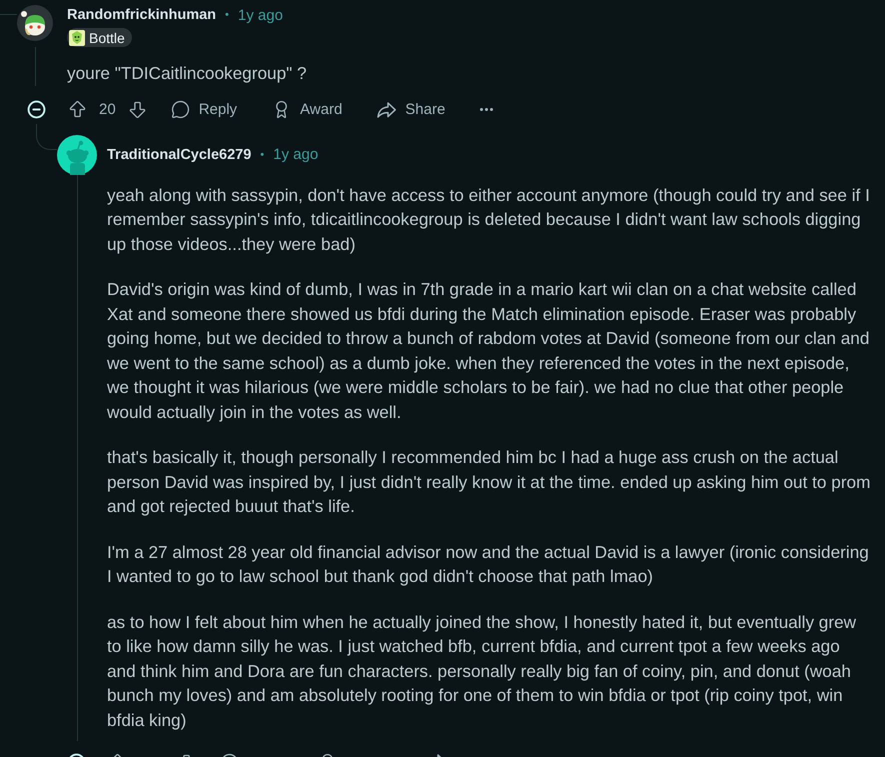  I want to click on share-button: Share, so click(411, 109).